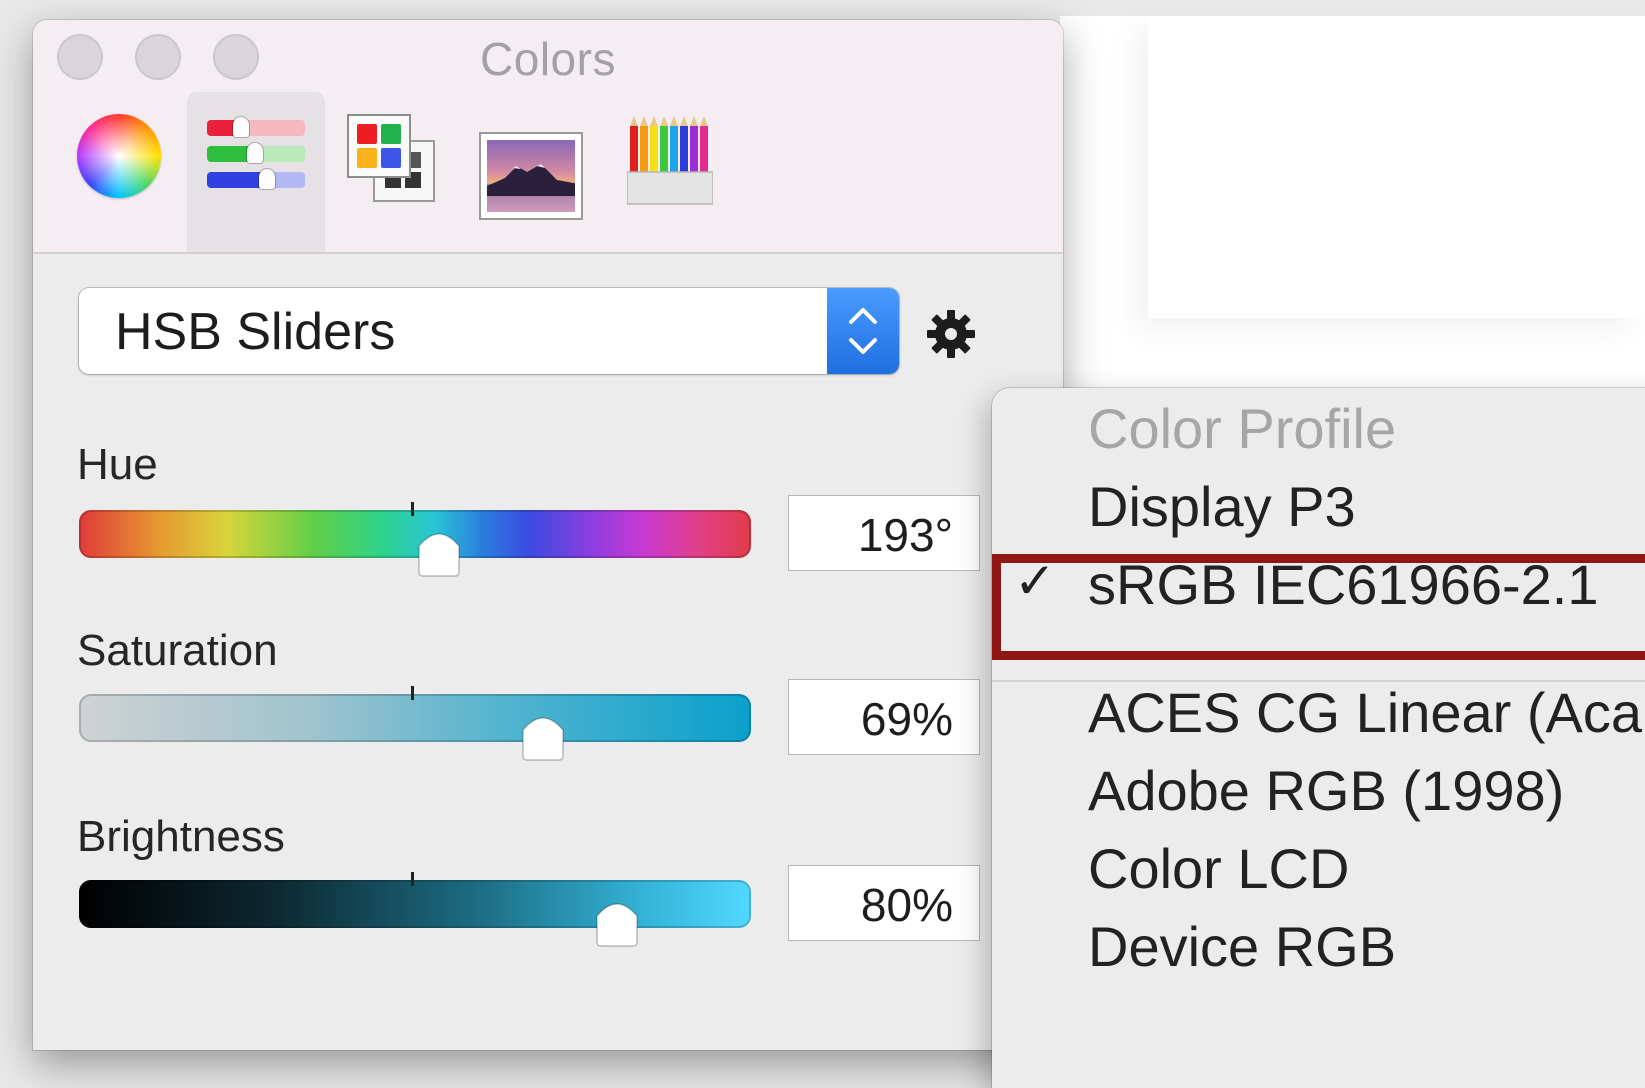  I want to click on tab-pencils, so click(670, 172).